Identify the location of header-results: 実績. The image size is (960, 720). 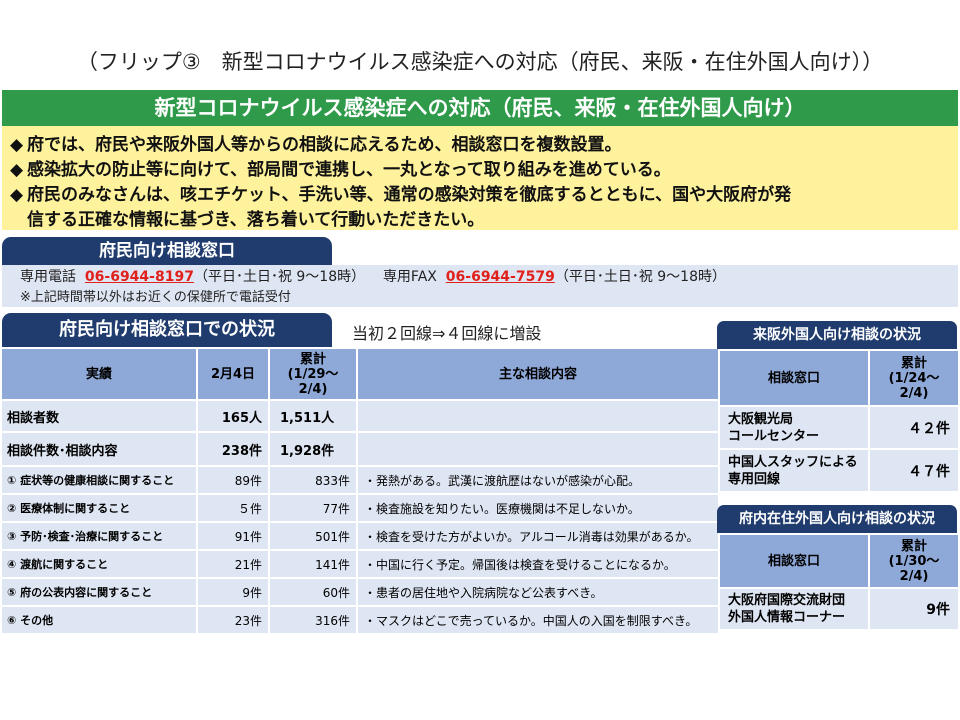
(99, 374).